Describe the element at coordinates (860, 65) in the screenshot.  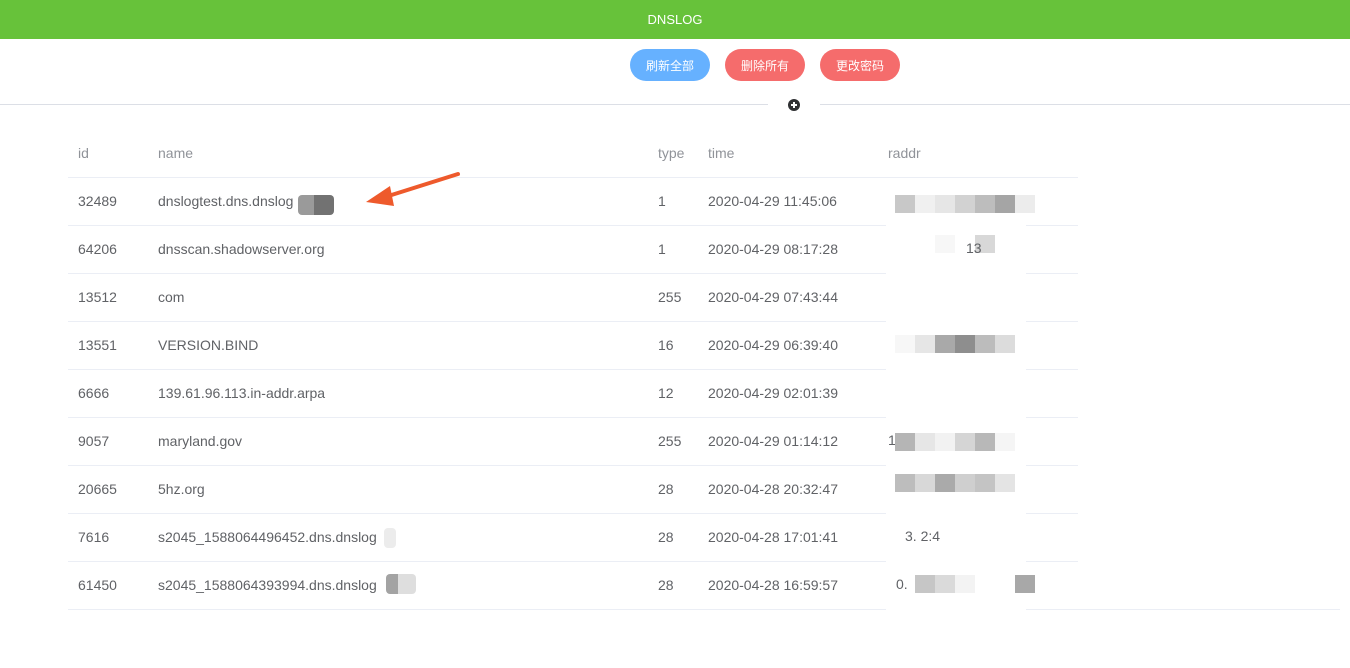
I see `change-password-button: 更改密码` at that location.